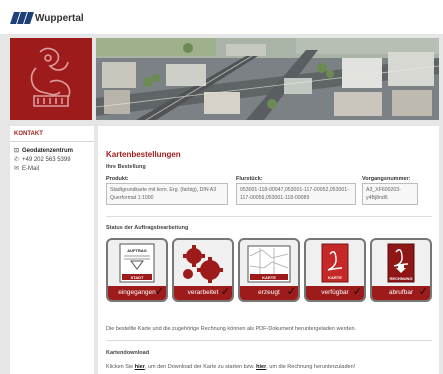  What do you see at coordinates (269, 264) in the screenshot?
I see `map-icon: KARTE` at bounding box center [269, 264].